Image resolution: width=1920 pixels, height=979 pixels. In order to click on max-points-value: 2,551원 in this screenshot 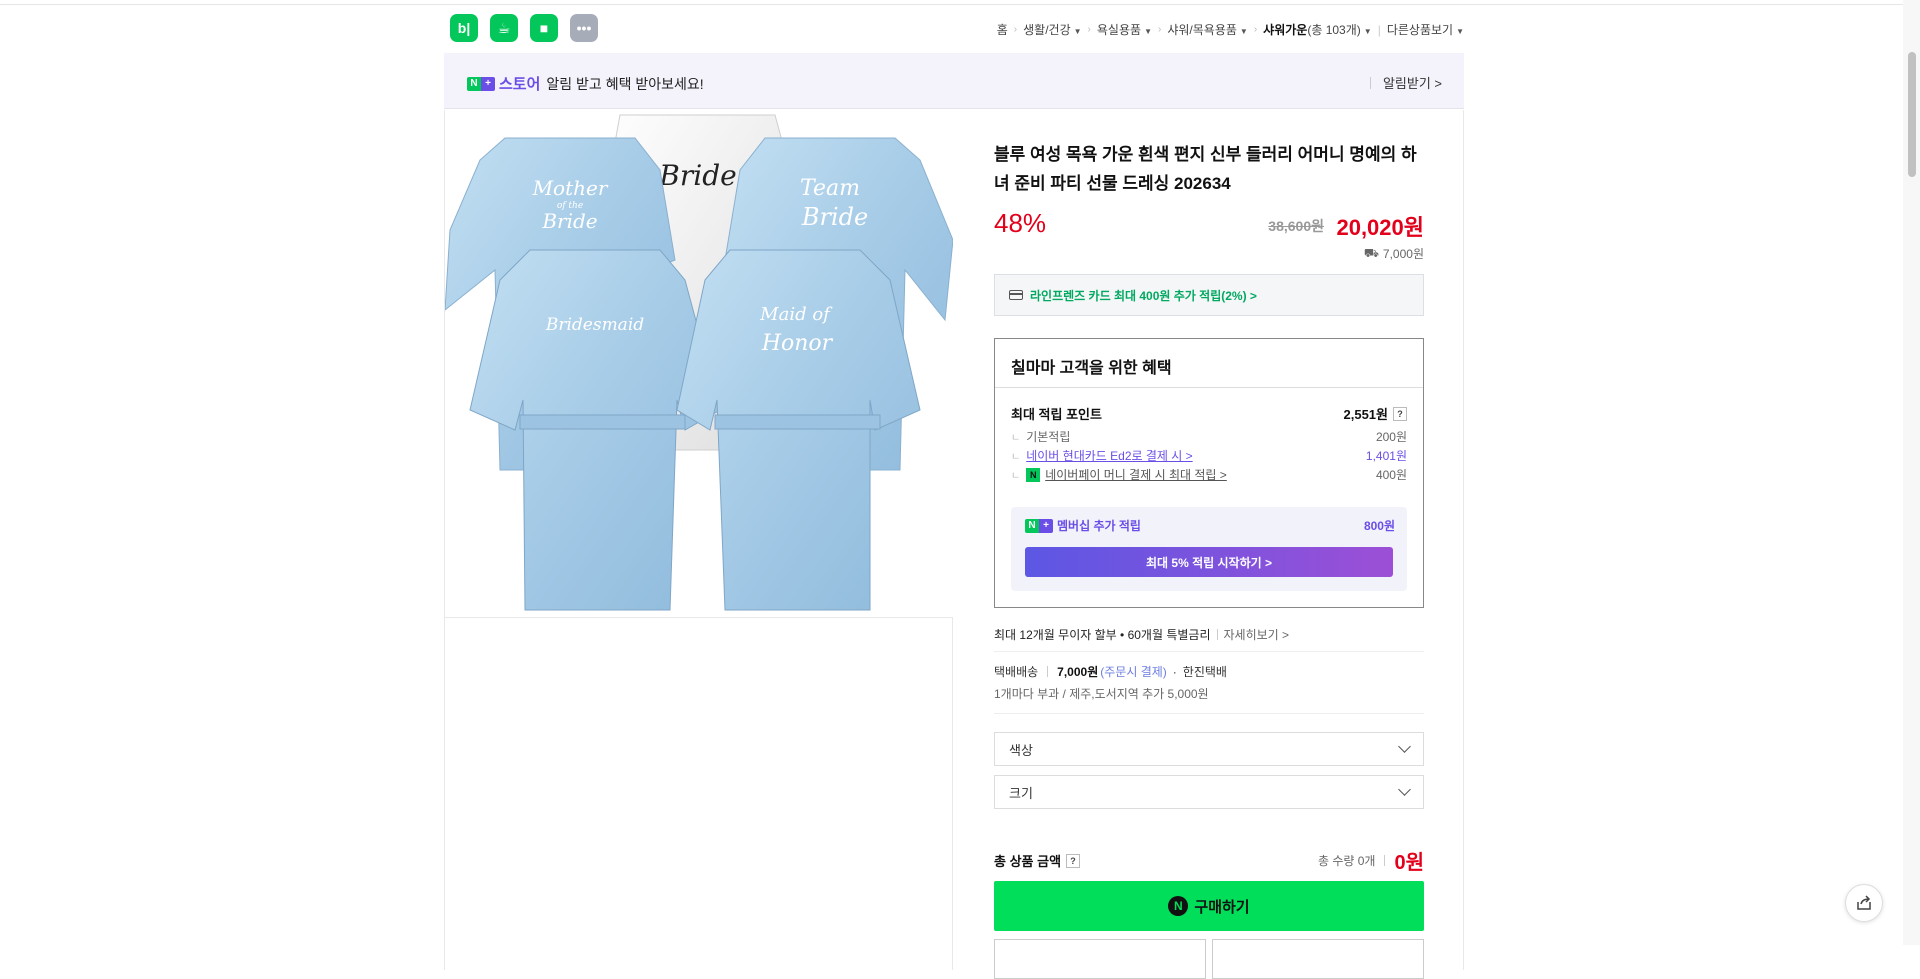, I will do `click(1366, 414)`.